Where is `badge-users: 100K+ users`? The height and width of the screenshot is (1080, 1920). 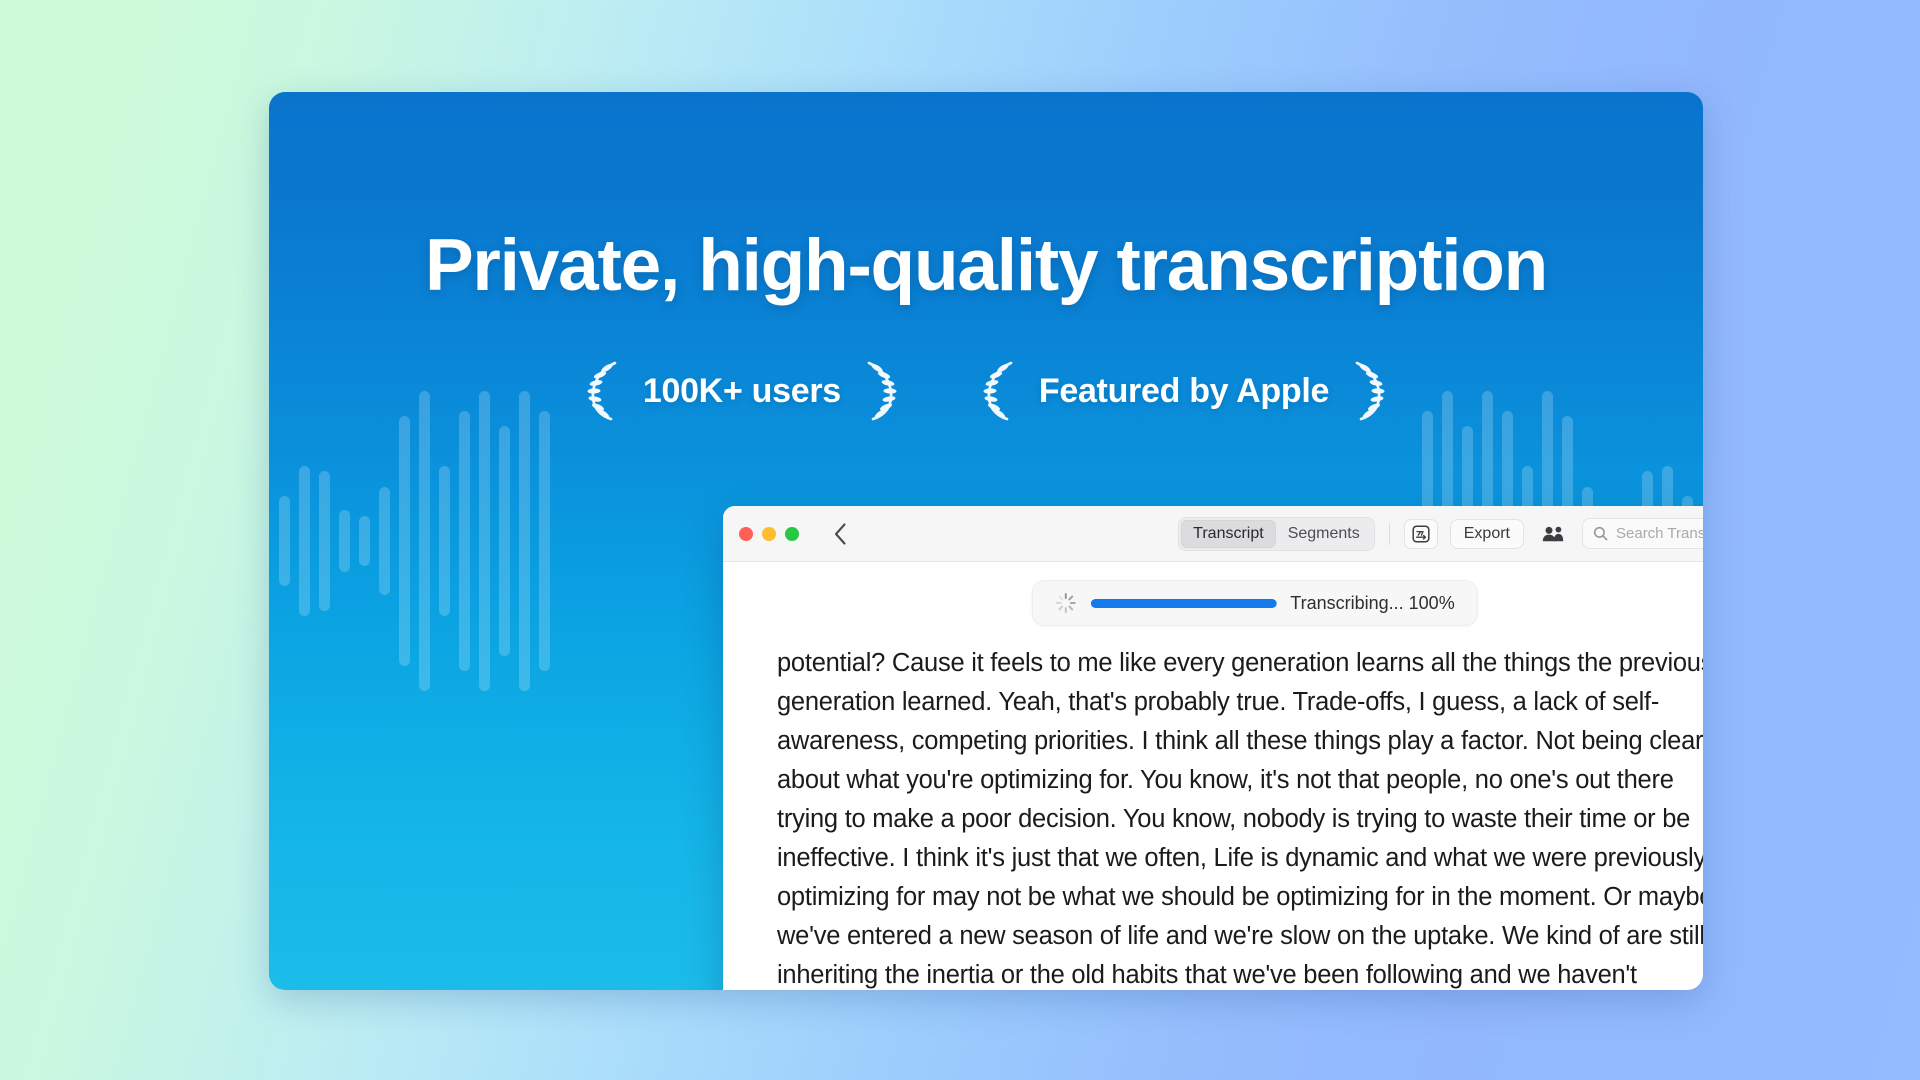 badge-users: 100K+ users is located at coordinates (742, 391).